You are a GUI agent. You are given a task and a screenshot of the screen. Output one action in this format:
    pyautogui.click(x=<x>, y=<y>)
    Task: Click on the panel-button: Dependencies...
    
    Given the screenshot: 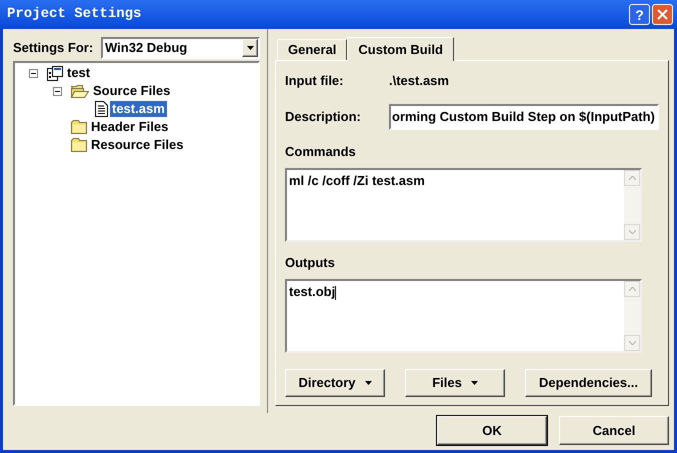 What is the action you would take?
    pyautogui.click(x=588, y=383)
    